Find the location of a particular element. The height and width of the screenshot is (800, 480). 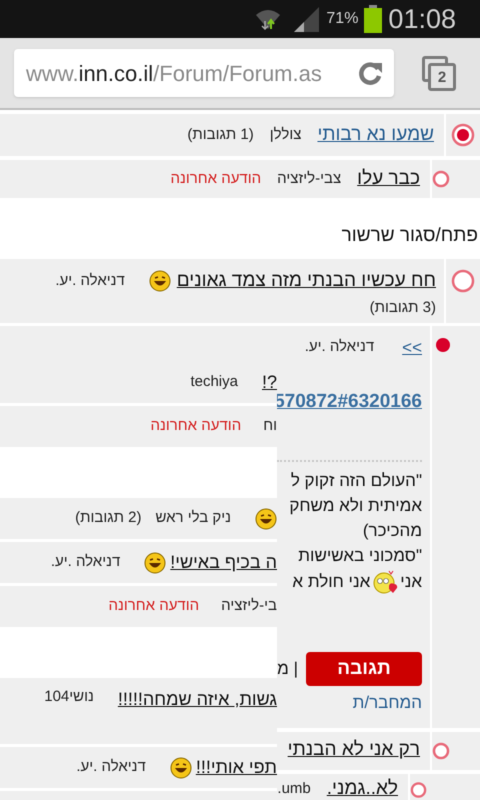

quote-text: "העולם הזה זקוק ל is located at coordinates (356, 481).